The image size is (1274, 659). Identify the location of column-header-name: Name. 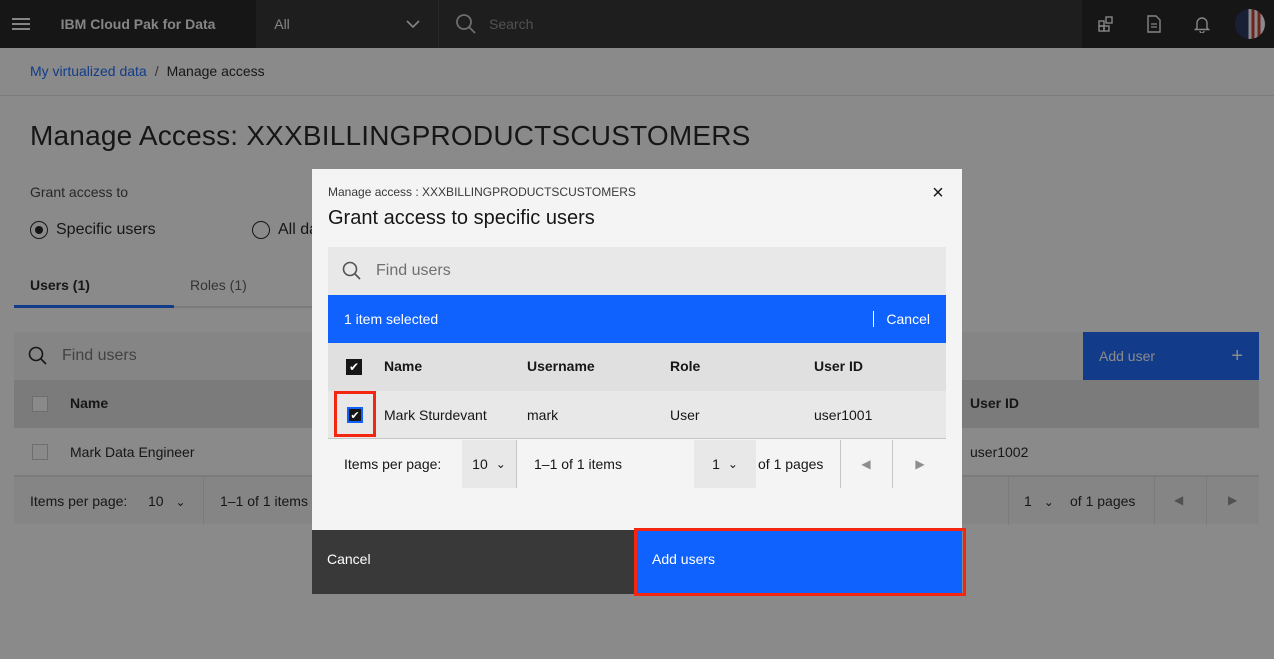
(403, 366).